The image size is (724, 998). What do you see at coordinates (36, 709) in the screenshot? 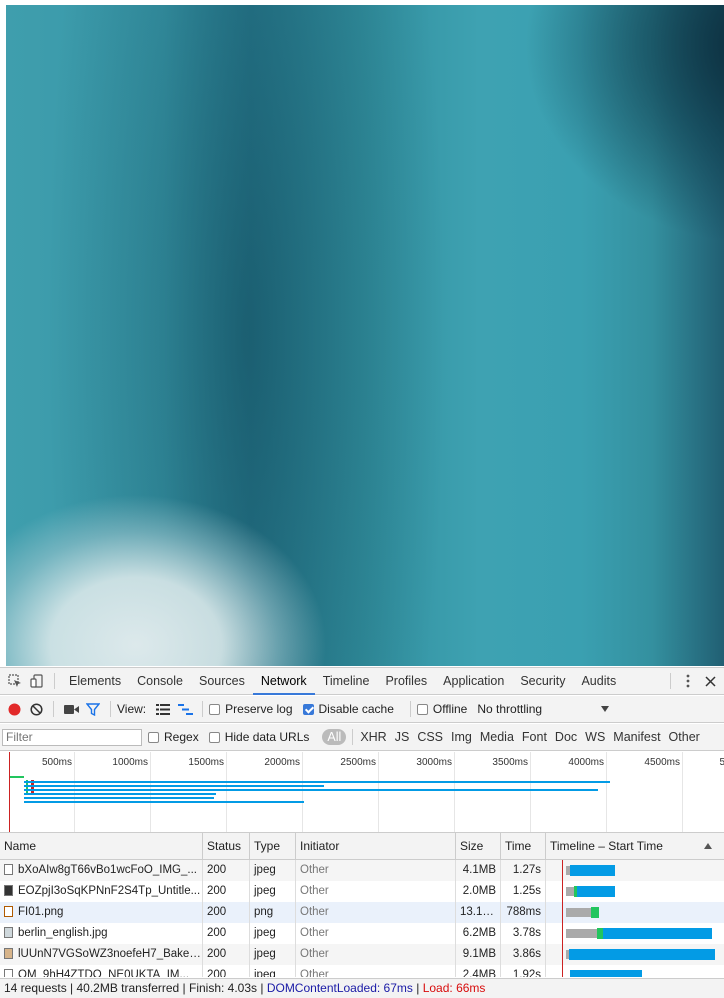
I see `clear-icon` at bounding box center [36, 709].